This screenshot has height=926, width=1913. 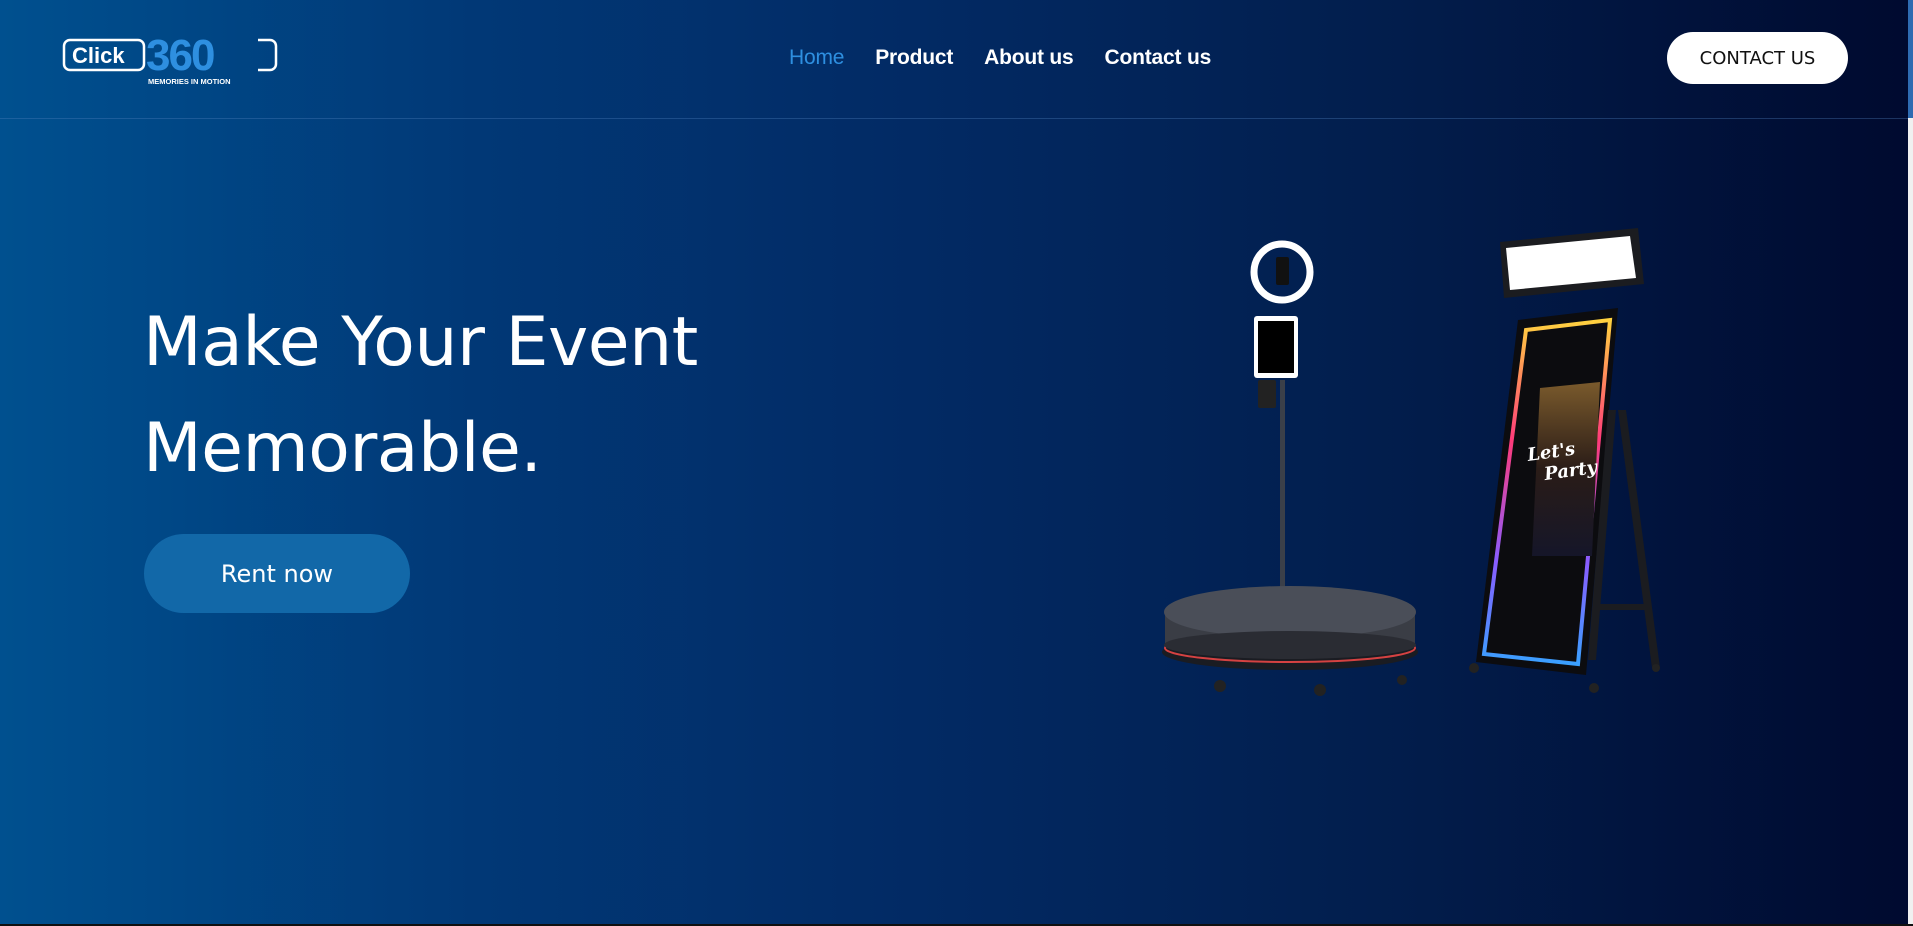 I want to click on click360-logo: Click 360 MEMORIES IN MOTION, so click(x=172, y=61).